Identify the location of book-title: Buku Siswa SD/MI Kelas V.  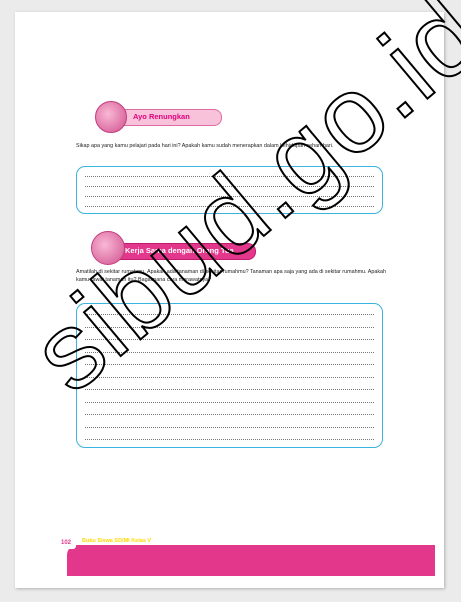
(117, 541).